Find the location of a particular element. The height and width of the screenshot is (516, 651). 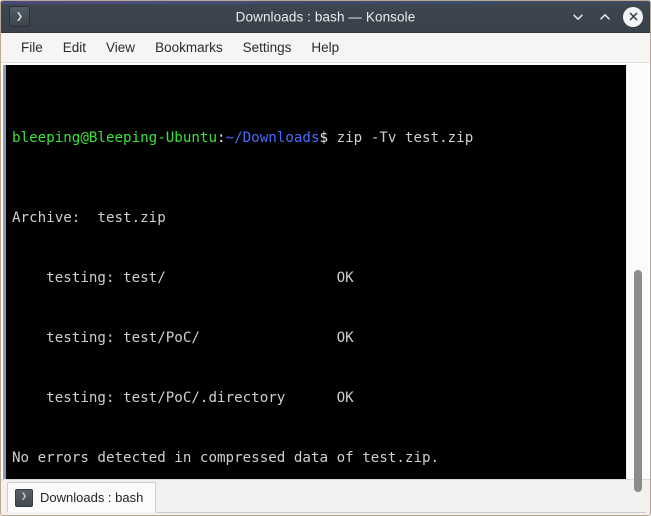

prompt-sigil: $ is located at coordinates (324, 138).